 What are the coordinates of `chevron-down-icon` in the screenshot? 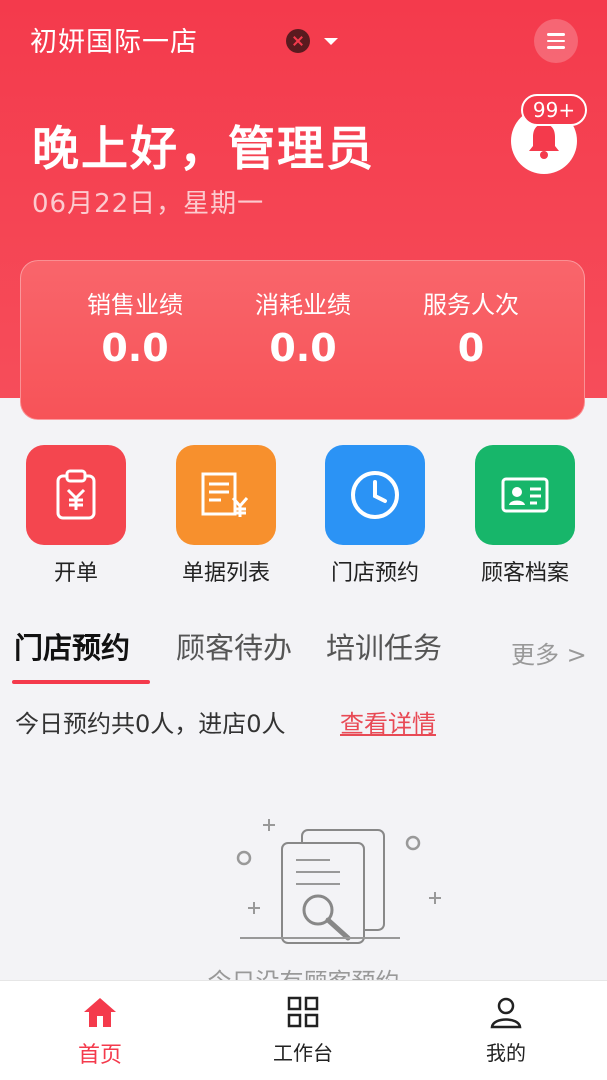 It's located at (331, 41).